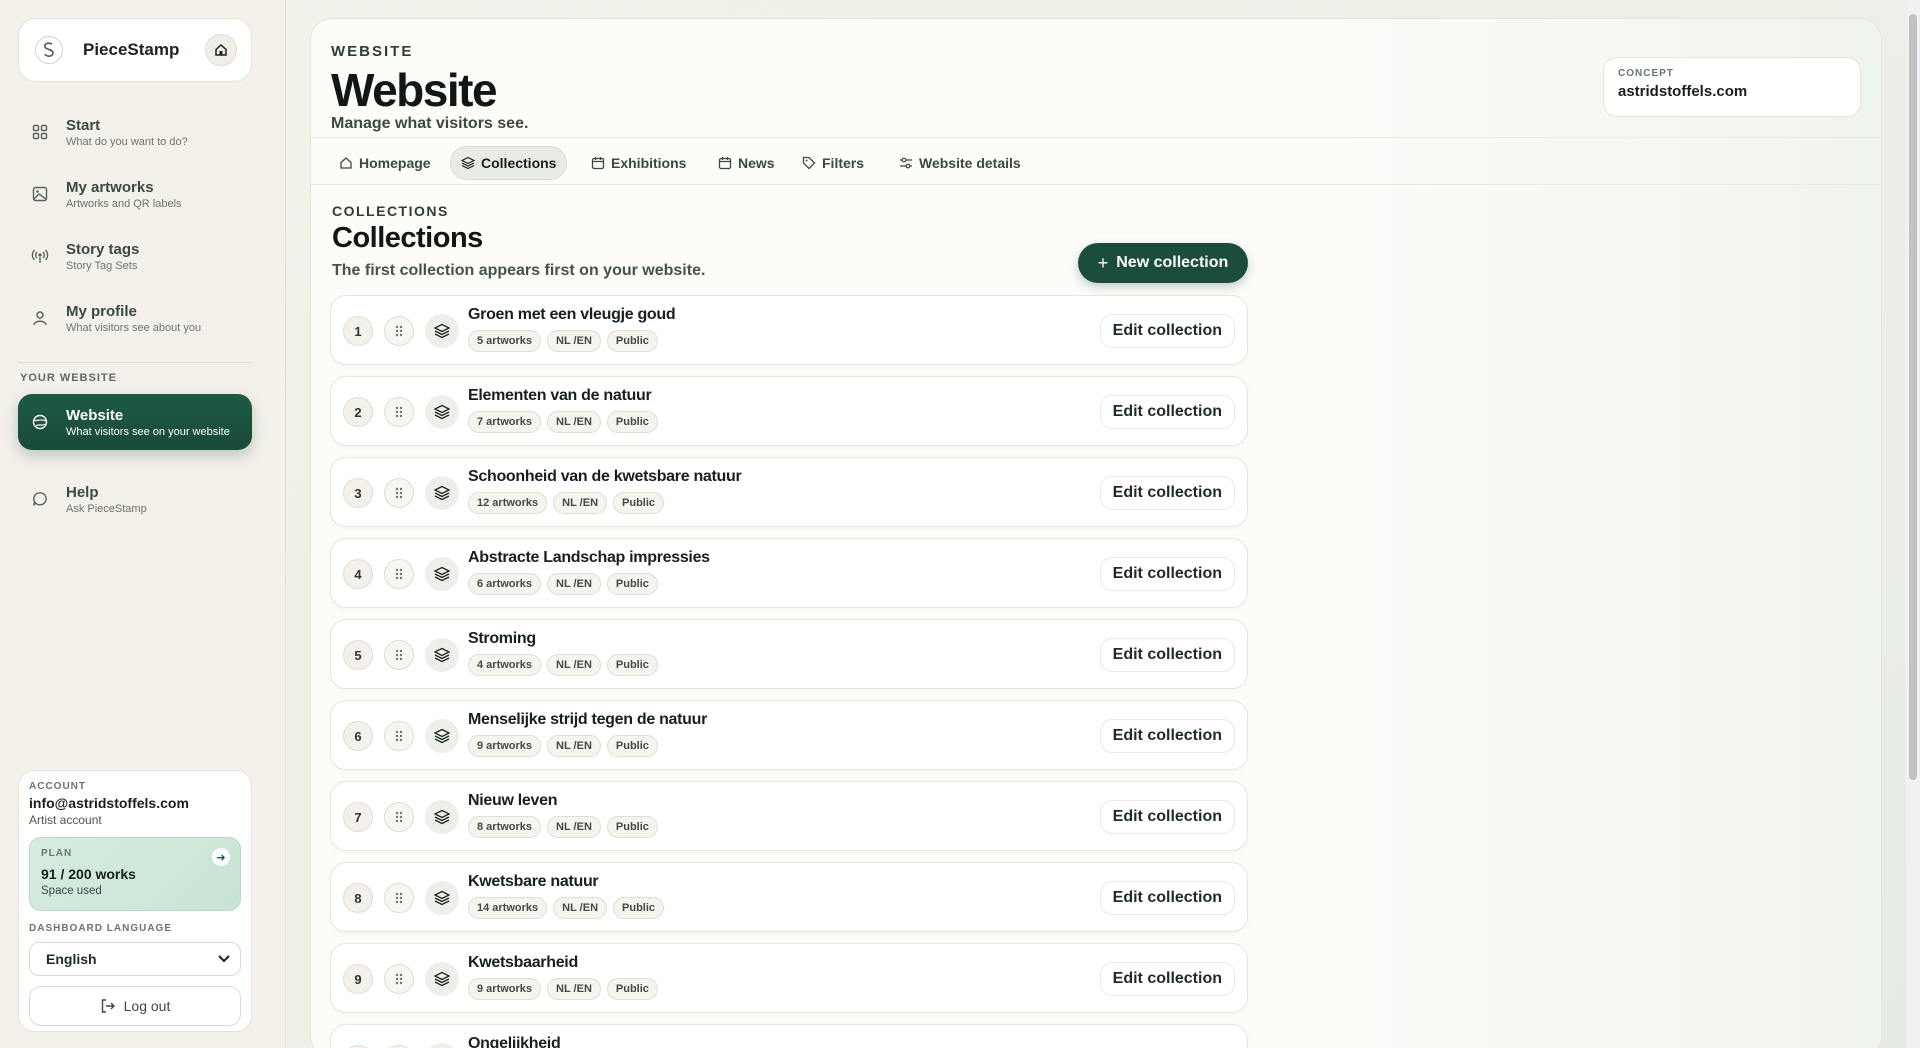 The width and height of the screenshot is (1920, 1048). I want to click on artworks-count-badge: 6 artworks, so click(505, 584).